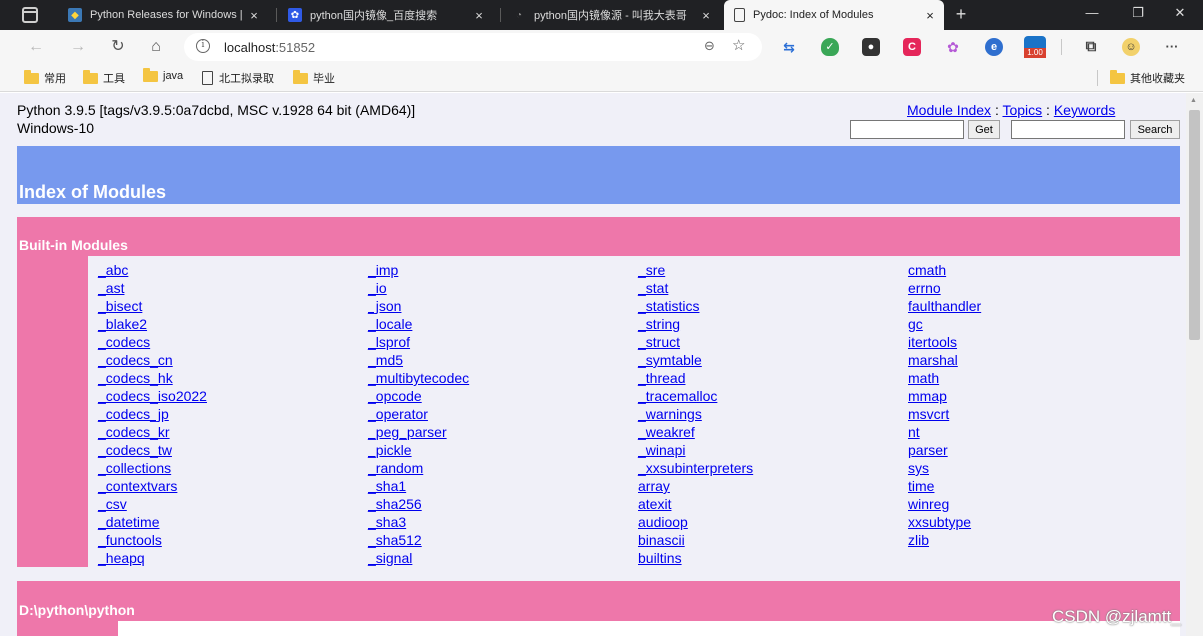 This screenshot has width=1203, height=636. I want to click on module-link: _random, so click(503, 468).